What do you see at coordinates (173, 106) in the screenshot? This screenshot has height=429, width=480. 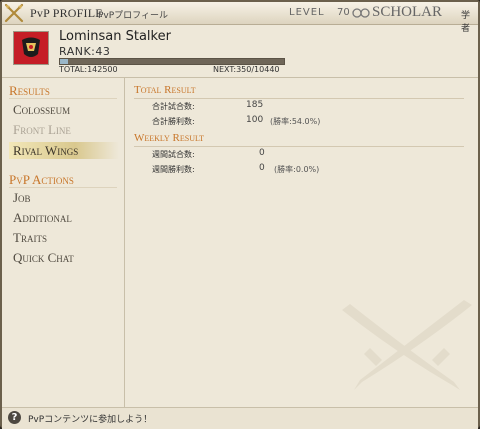 I see `total-matches-label: 合計試合数:` at bounding box center [173, 106].